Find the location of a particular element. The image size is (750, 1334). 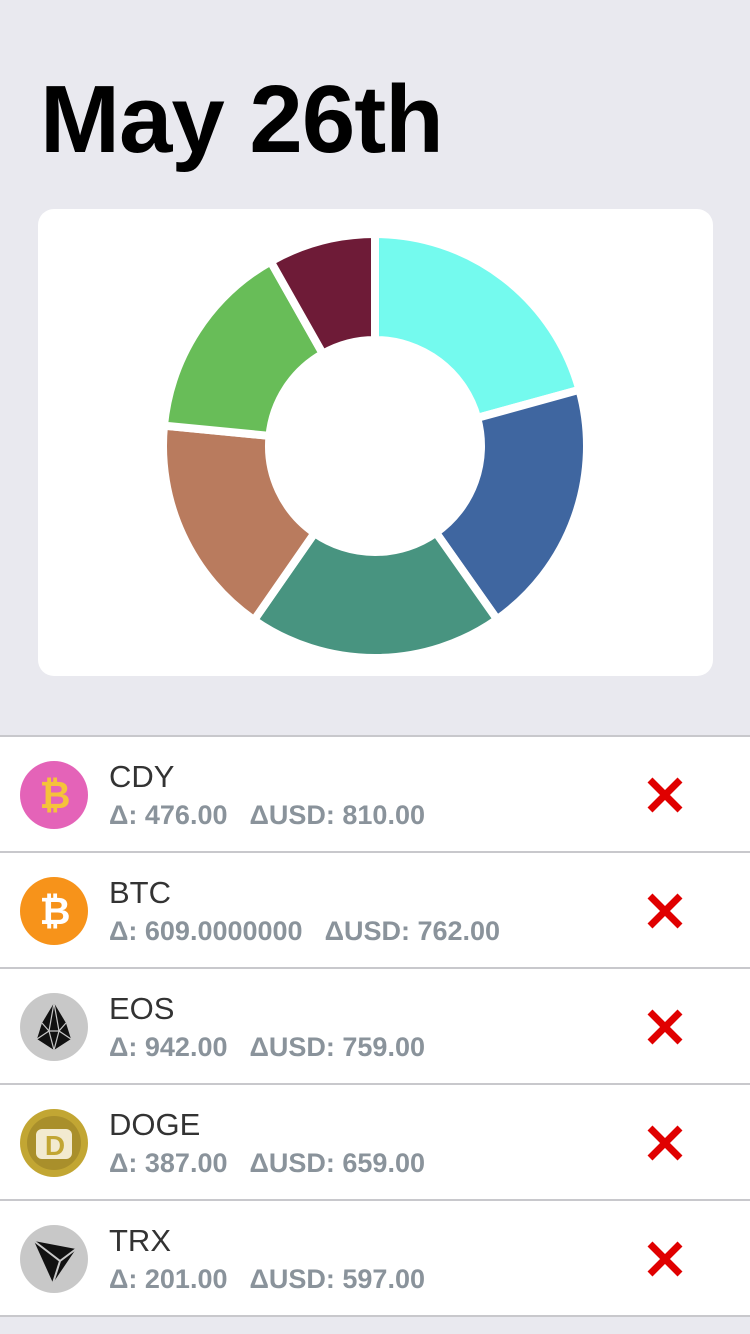

eos-icon is located at coordinates (54, 1027).